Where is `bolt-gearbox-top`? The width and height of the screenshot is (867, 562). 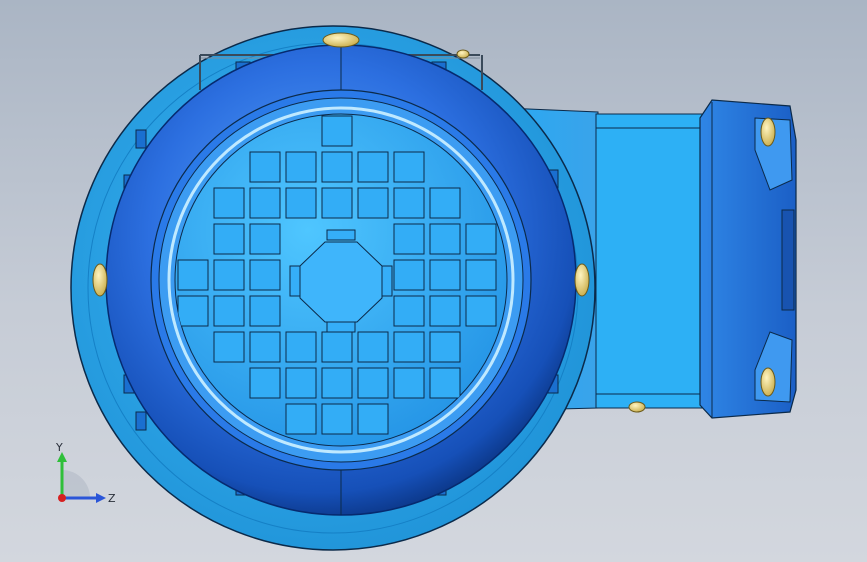
bolt-gearbox-top is located at coordinates (768, 132).